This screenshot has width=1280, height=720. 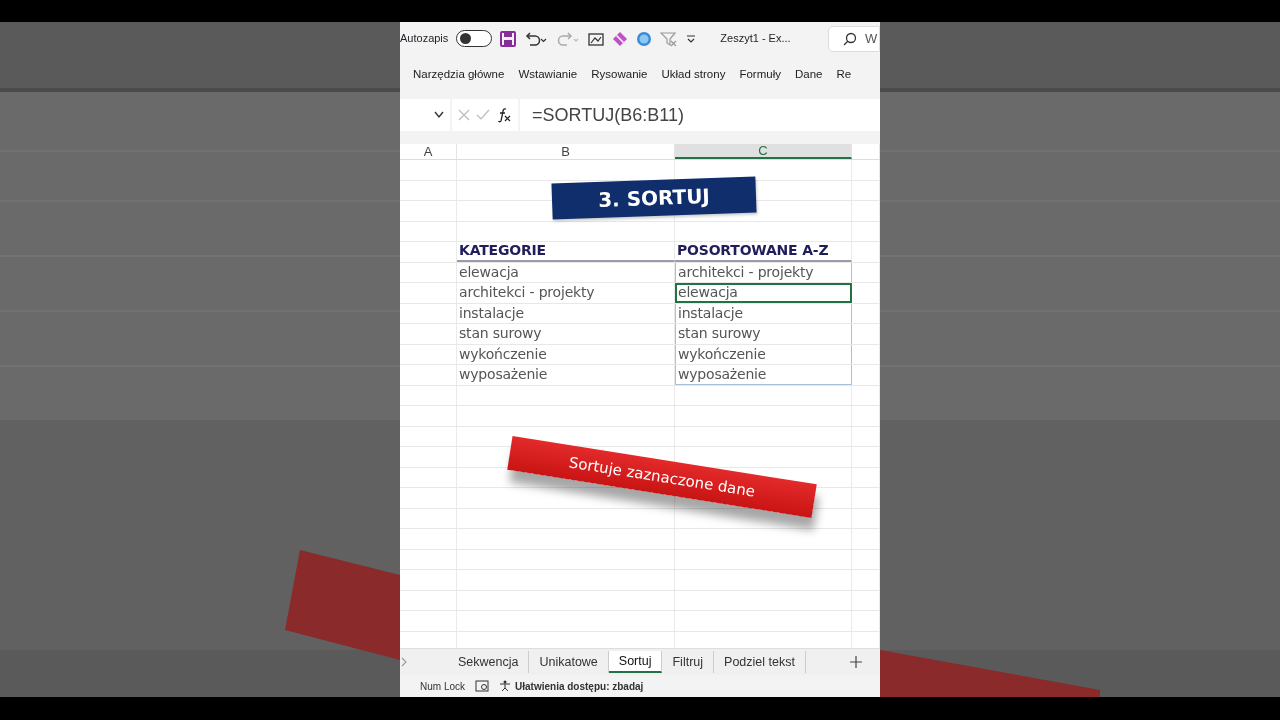 What do you see at coordinates (763, 151) in the screenshot?
I see `column-header: C` at bounding box center [763, 151].